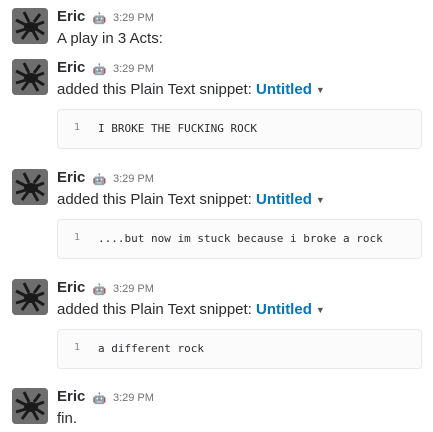 The image size is (433, 432). What do you see at coordinates (151, 348) in the screenshot?
I see `snippet-code: a different rock` at bounding box center [151, 348].